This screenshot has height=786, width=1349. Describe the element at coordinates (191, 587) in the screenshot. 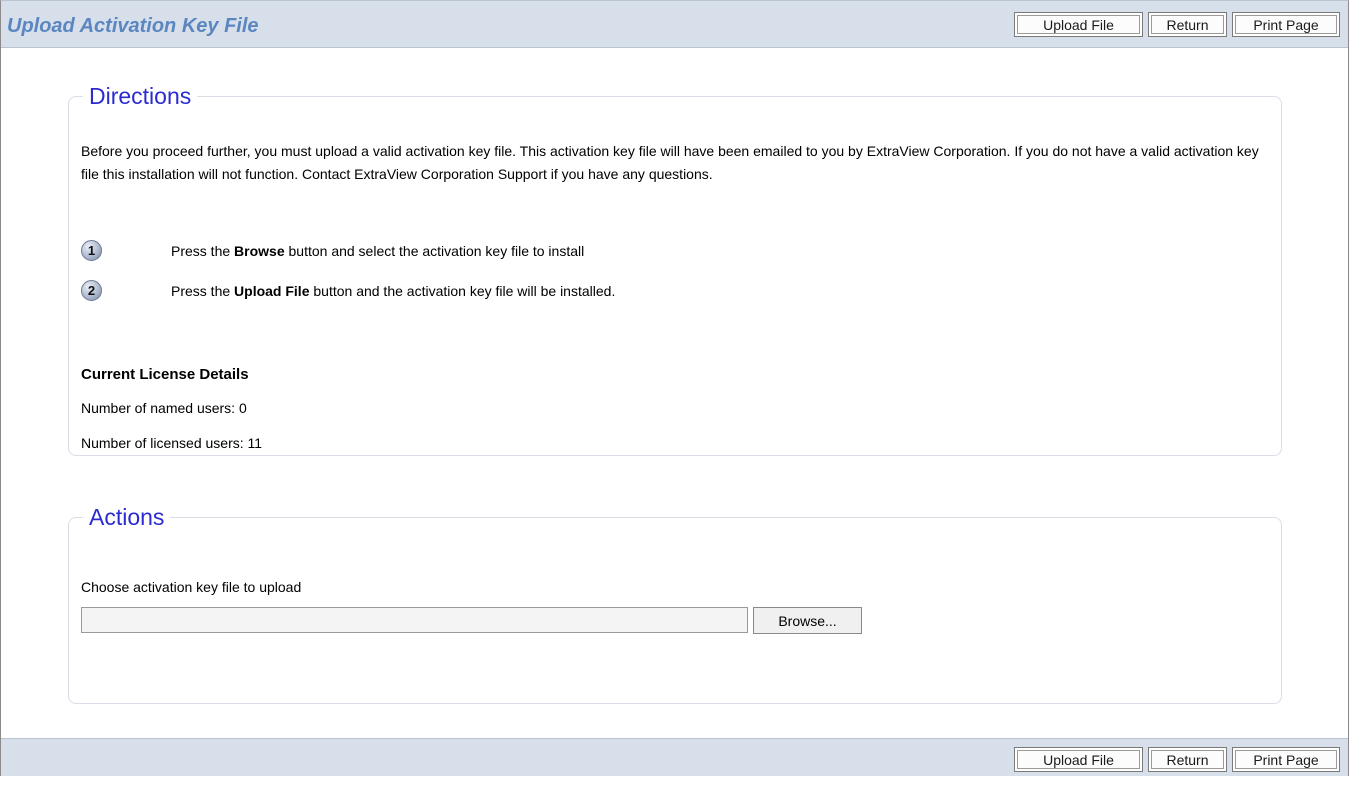

I see `choose-file-label: Choose activation key file to upload` at that location.